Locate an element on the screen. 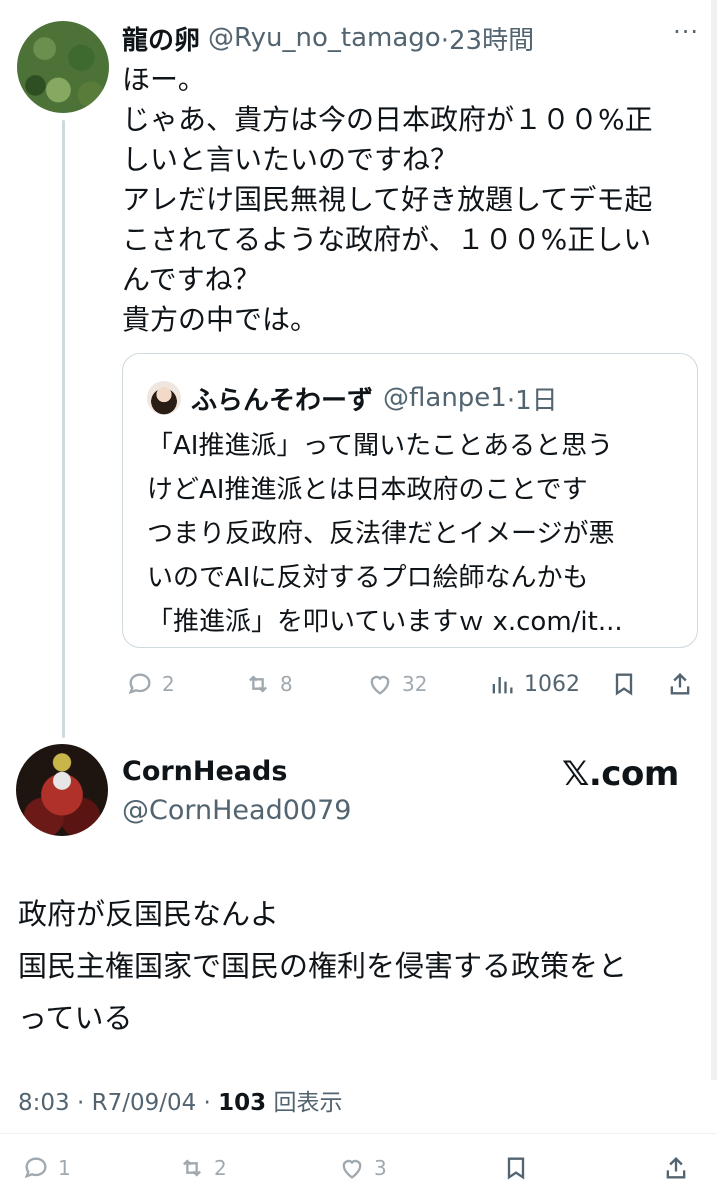  reply-button: 1 is located at coordinates (46, 1168).